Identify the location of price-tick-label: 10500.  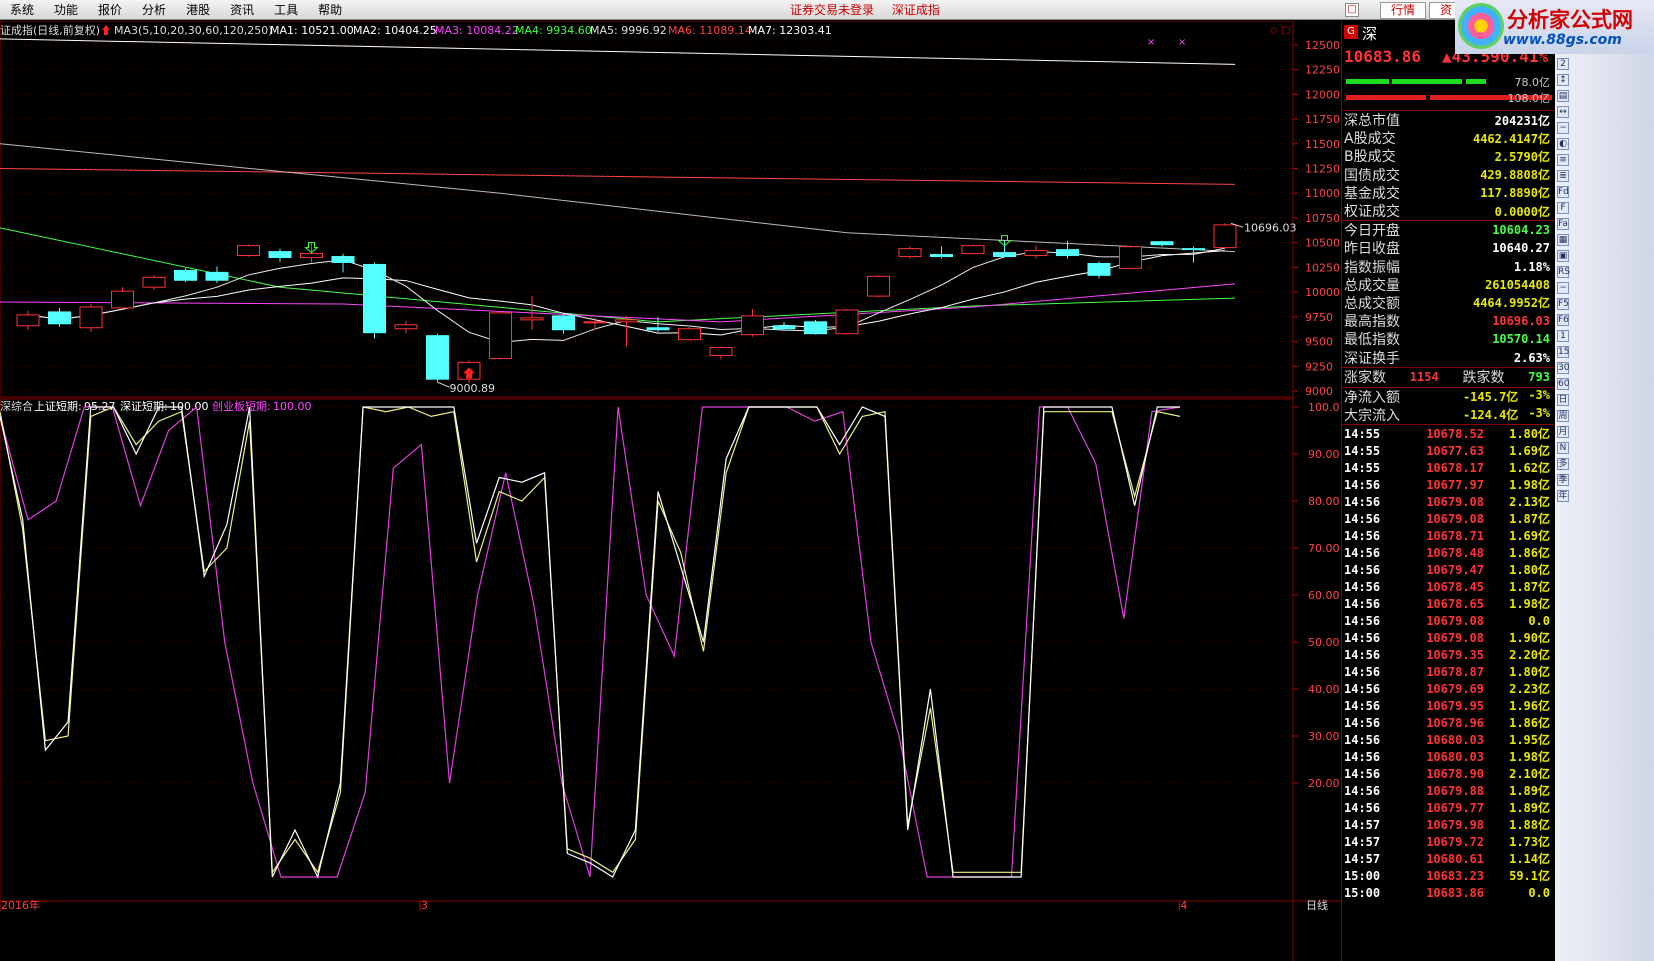
(1322, 243).